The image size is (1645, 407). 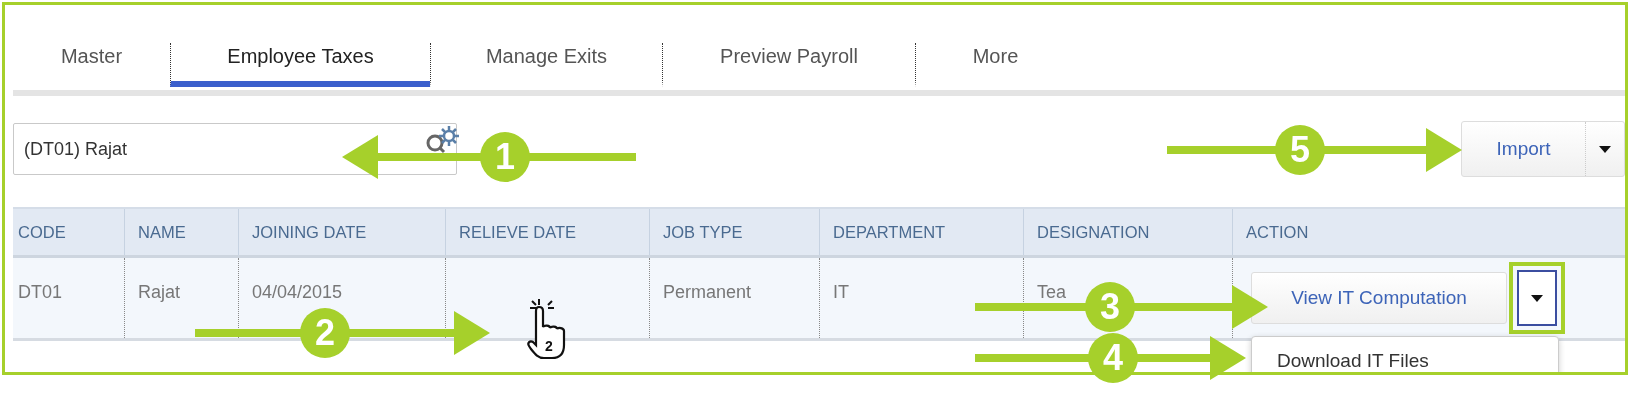 What do you see at coordinates (181, 232) in the screenshot?
I see `column-header: NAME` at bounding box center [181, 232].